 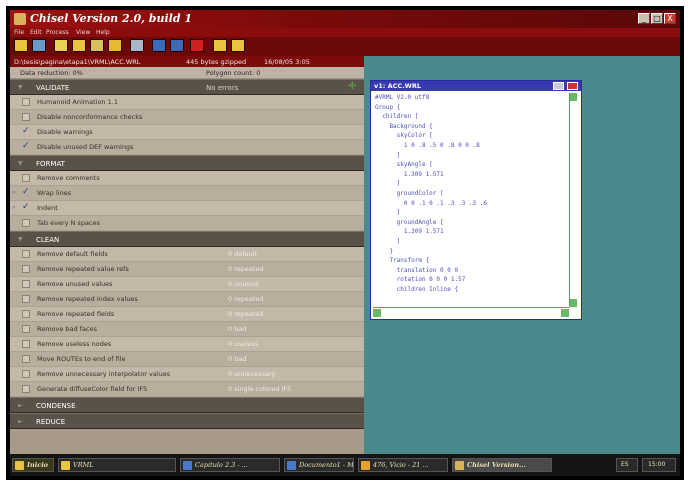 What do you see at coordinates (657, 18) in the screenshot?
I see `maximize-button: □` at bounding box center [657, 18].